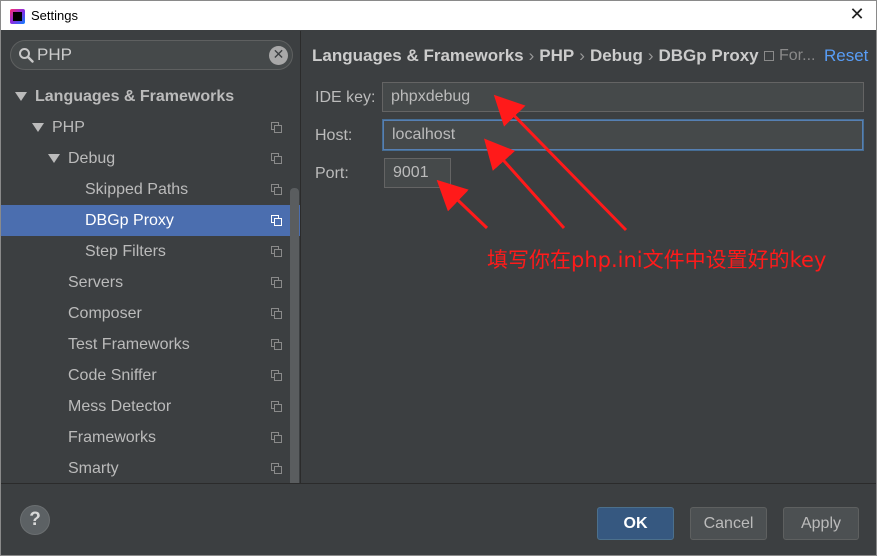 The height and width of the screenshot is (556, 877). What do you see at coordinates (278, 55) in the screenshot?
I see `clear-search-icon: ✕` at bounding box center [278, 55].